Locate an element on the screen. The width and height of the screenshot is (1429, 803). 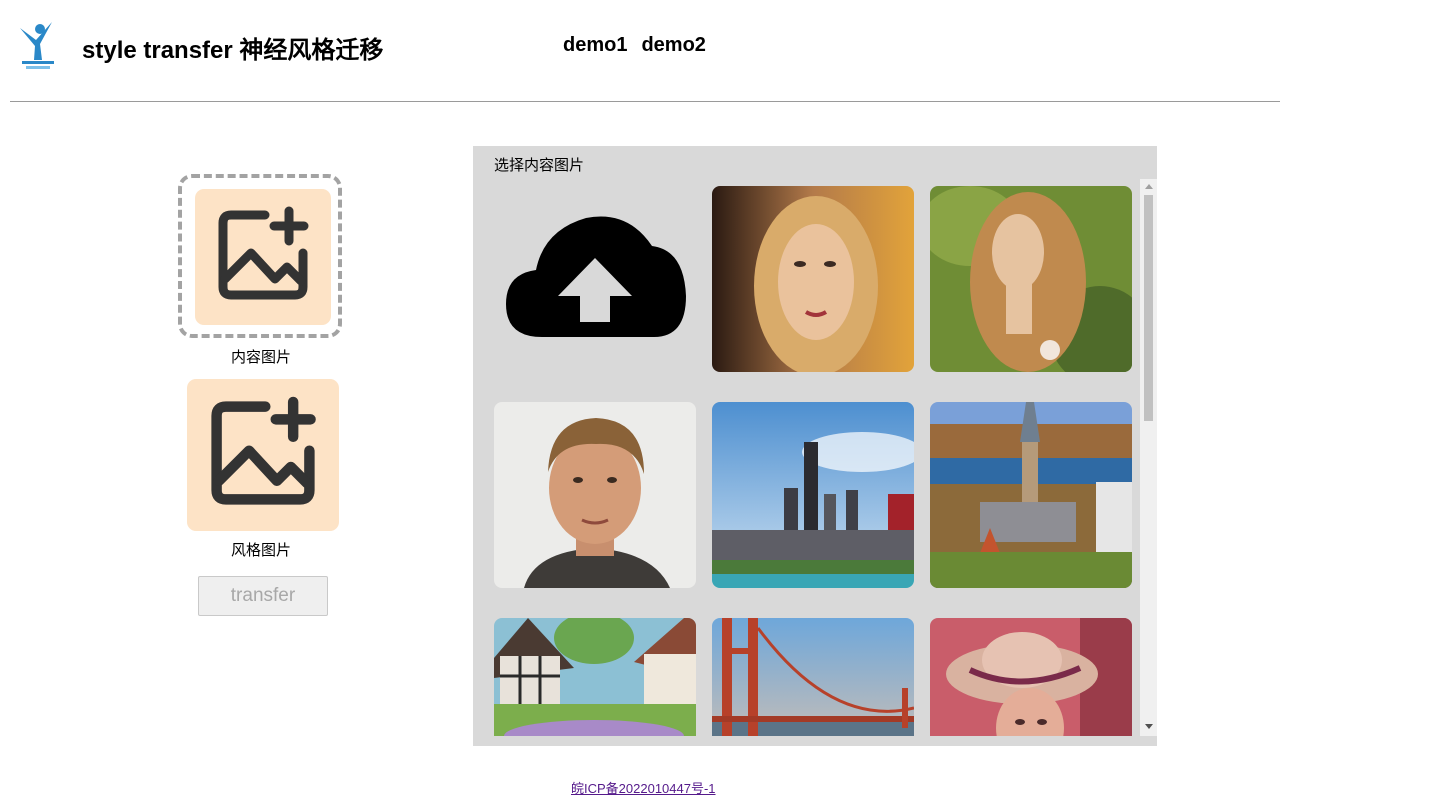
panel-scrollbar is located at coordinates (1148, 457).